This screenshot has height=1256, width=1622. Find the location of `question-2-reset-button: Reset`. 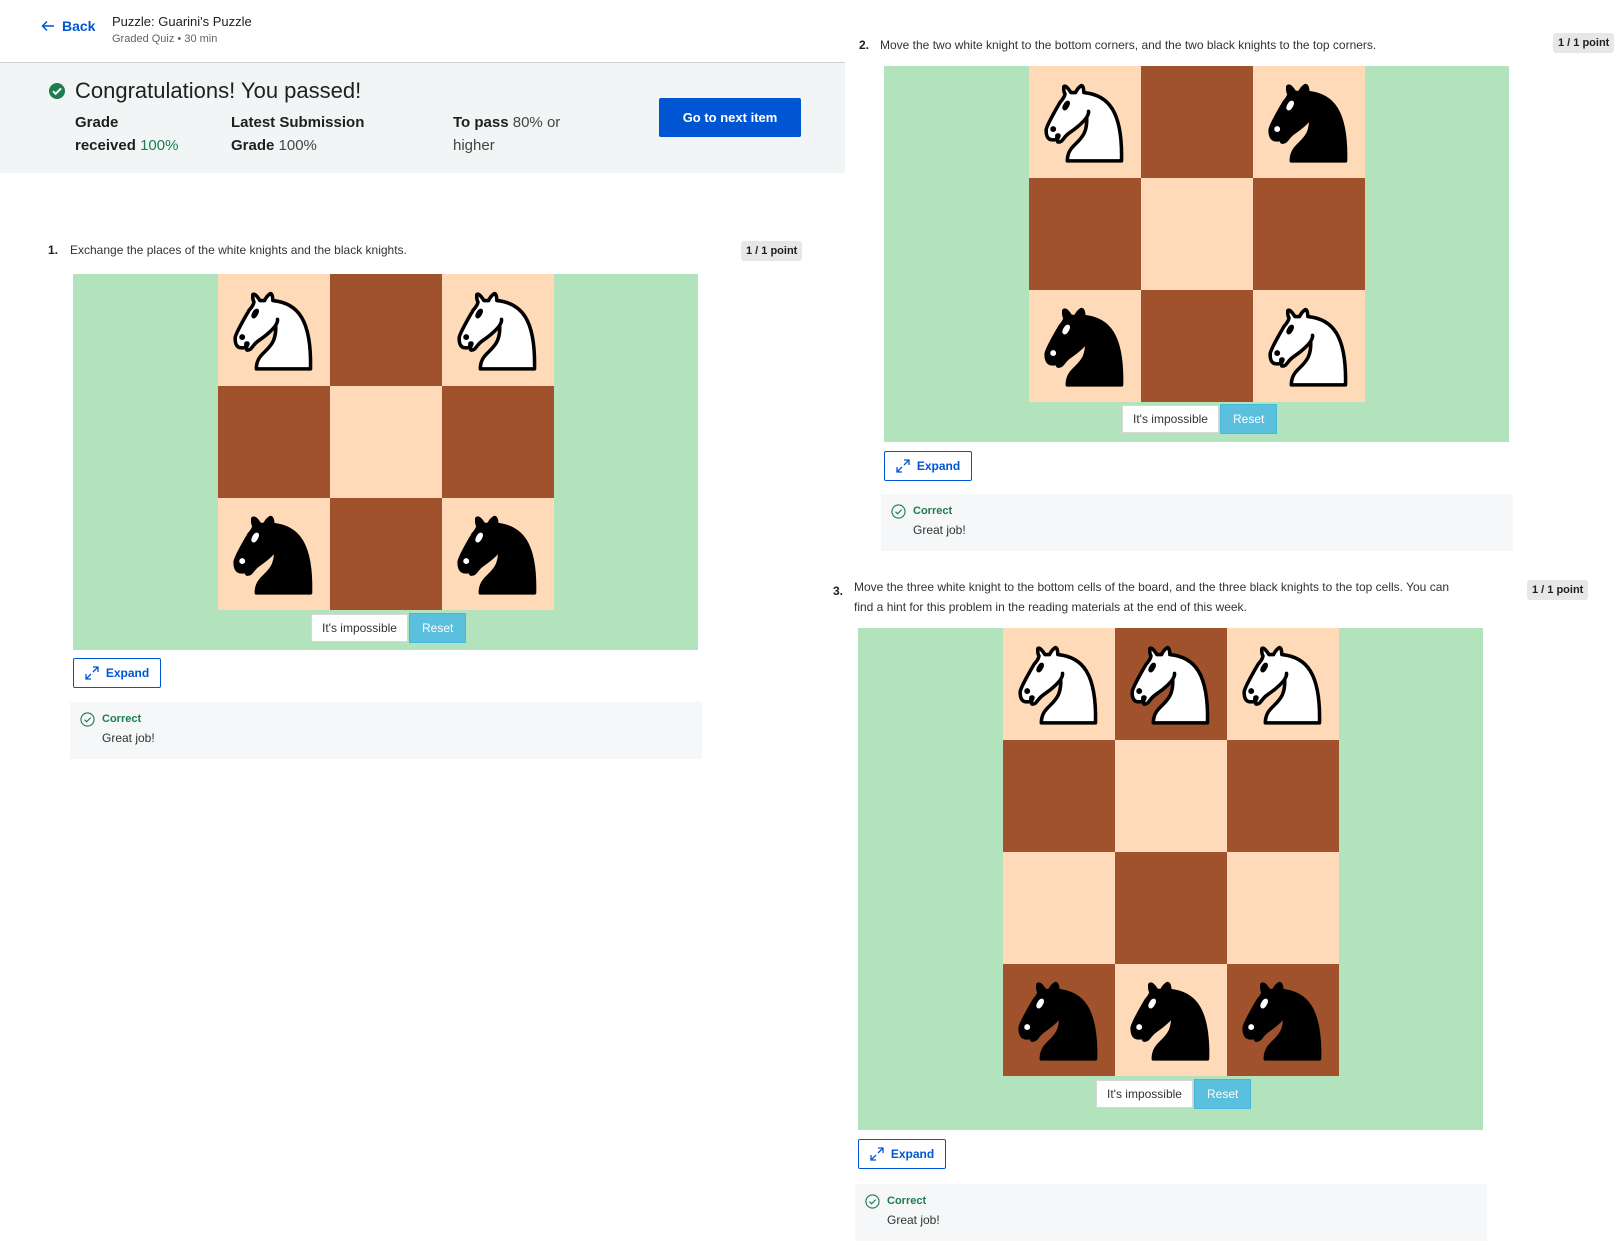

question-2-reset-button: Reset is located at coordinates (1249, 419).